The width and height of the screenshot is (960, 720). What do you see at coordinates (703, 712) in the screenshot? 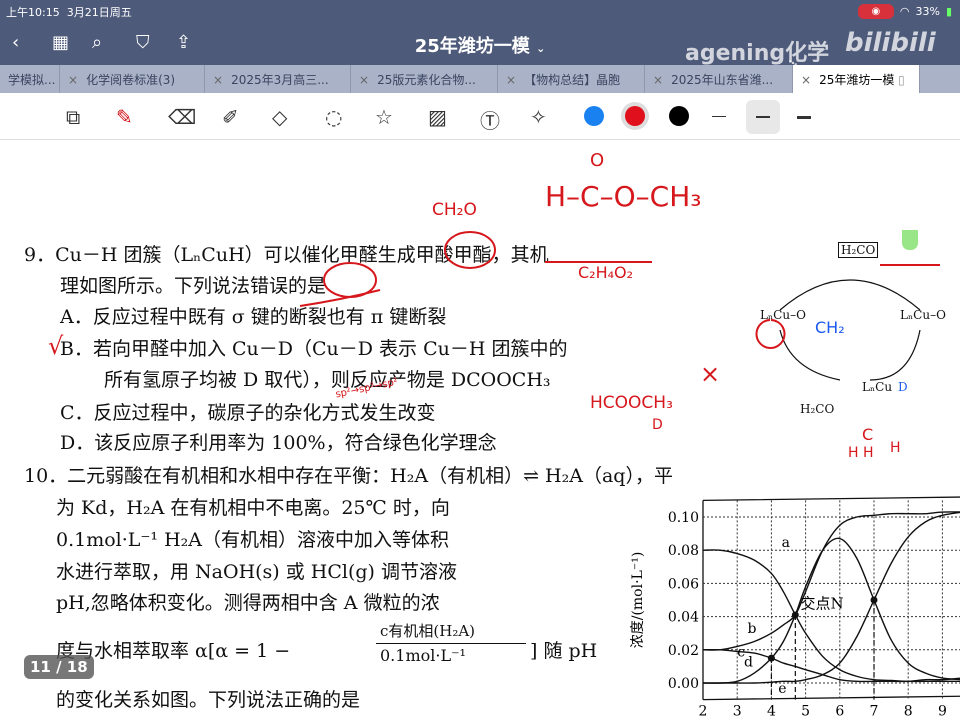
I see `x-tick-label: 2` at bounding box center [703, 712].